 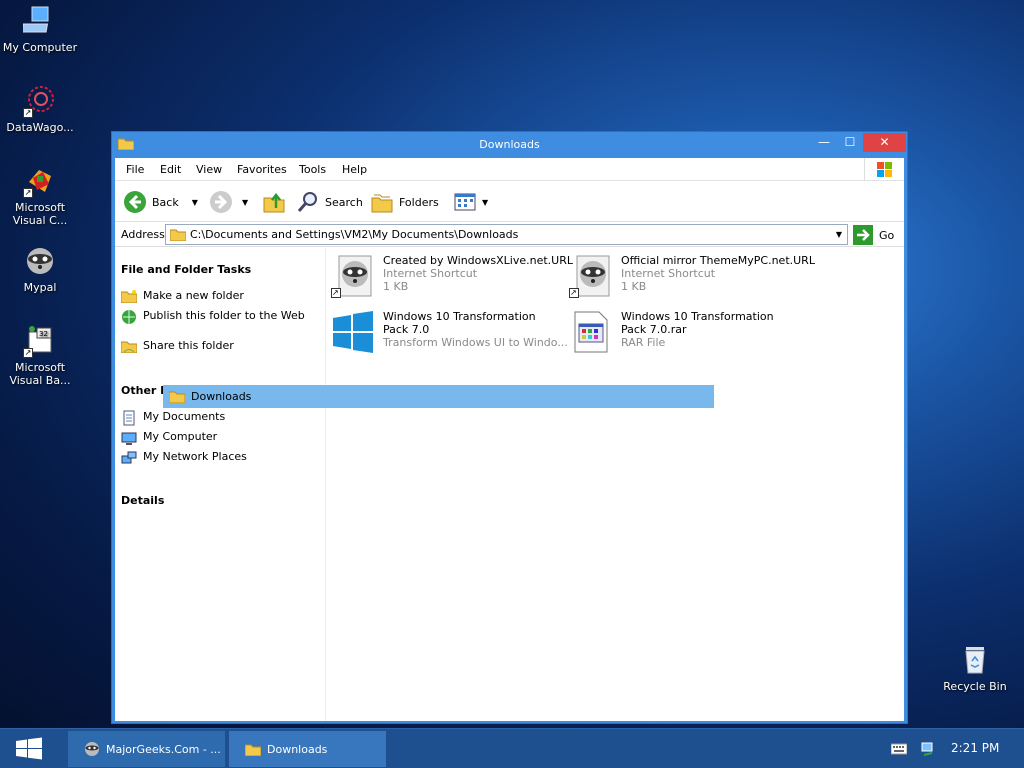 I want to click on search-label: Search, so click(x=344, y=202).